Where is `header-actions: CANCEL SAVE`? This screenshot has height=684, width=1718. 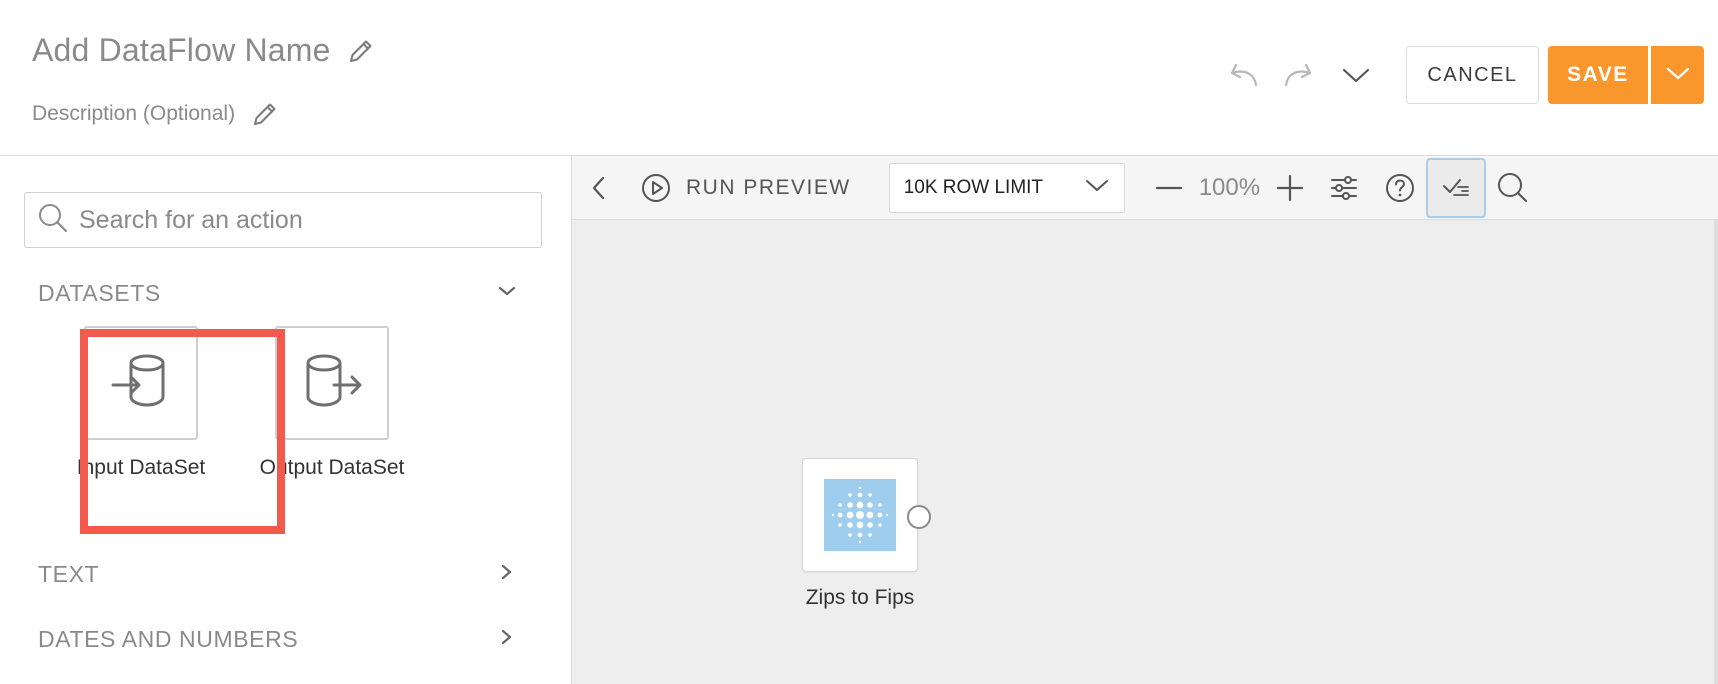 header-actions: CANCEL SAVE is located at coordinates (1469, 75).